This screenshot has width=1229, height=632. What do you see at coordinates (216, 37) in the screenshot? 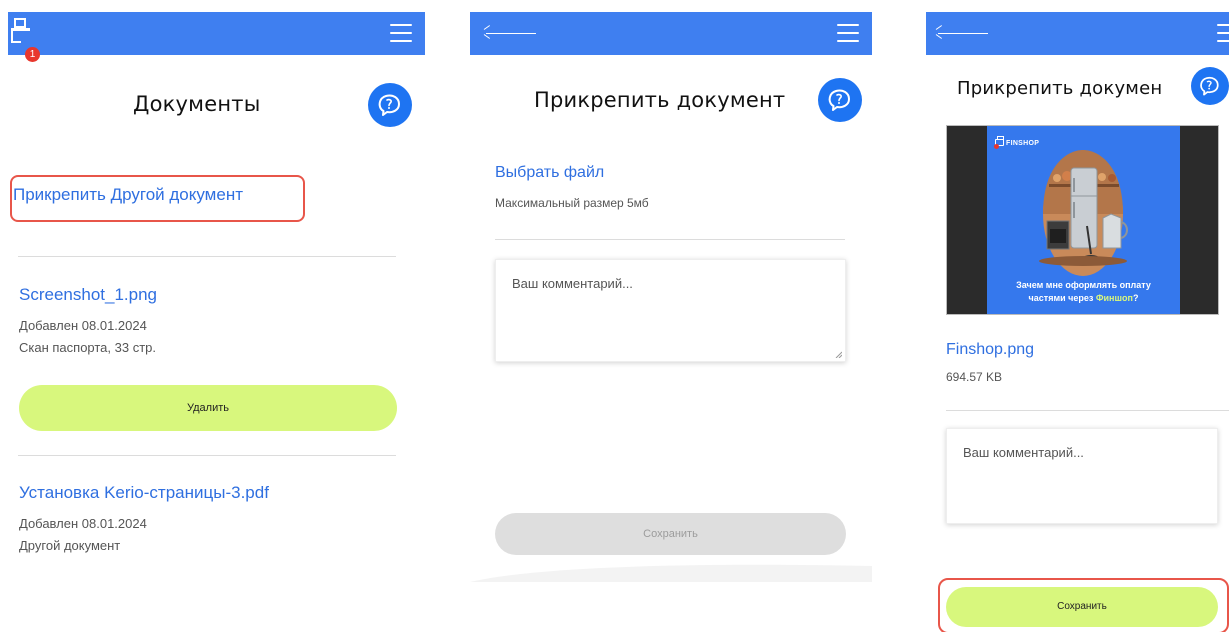
I see `top-bar: 1` at bounding box center [216, 37].